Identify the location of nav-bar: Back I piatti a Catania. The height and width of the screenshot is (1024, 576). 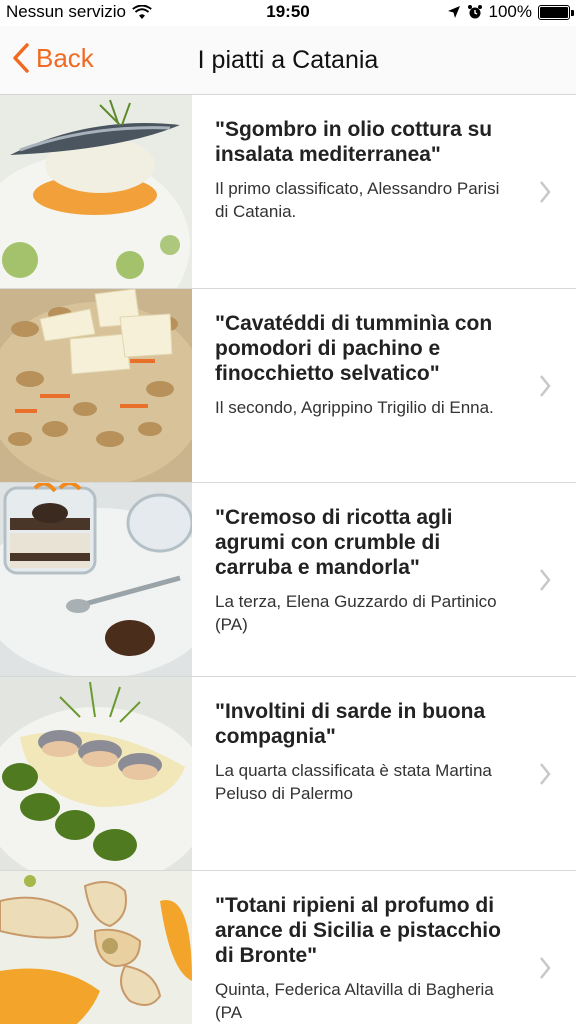
(288, 60).